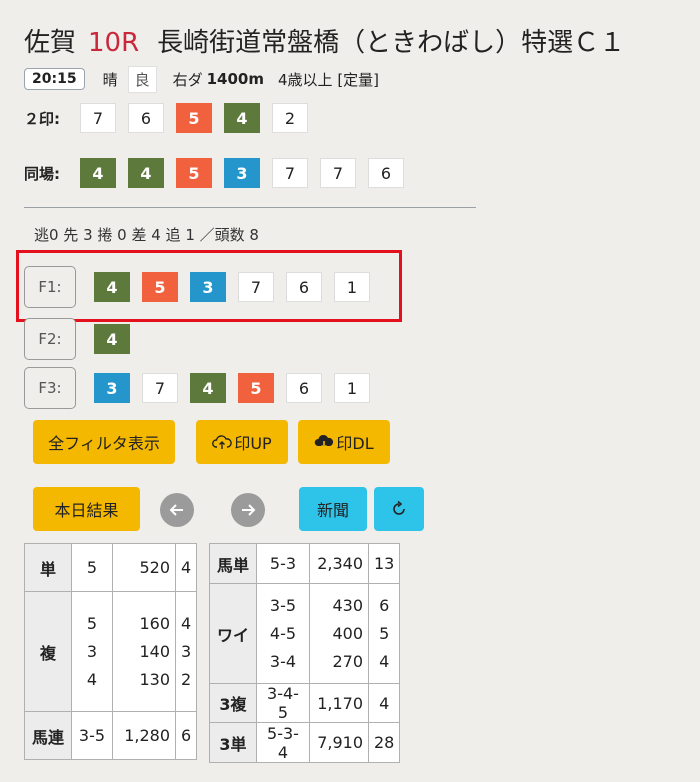  I want to click on refresh-icon, so click(399, 507).